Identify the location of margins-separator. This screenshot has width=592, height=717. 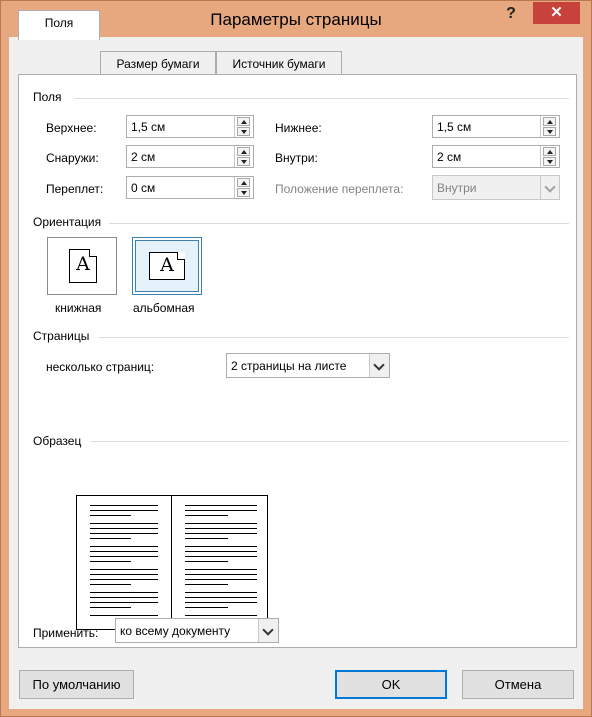
(322, 98).